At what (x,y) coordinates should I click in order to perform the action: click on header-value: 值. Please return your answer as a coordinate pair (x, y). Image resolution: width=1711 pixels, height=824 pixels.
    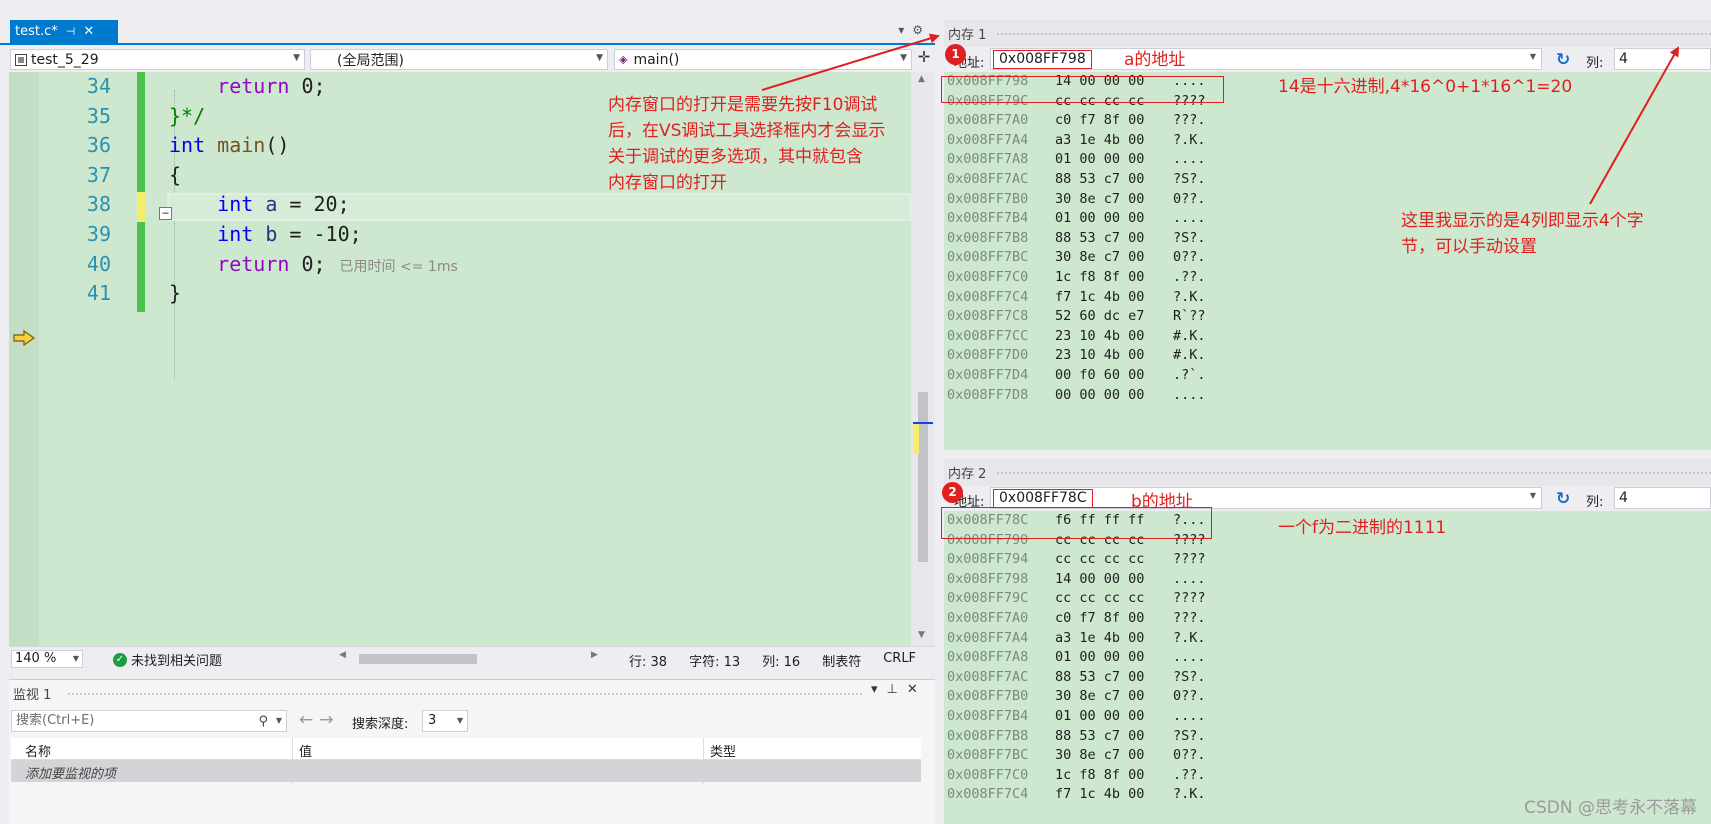
    Looking at the image, I should click on (305, 750).